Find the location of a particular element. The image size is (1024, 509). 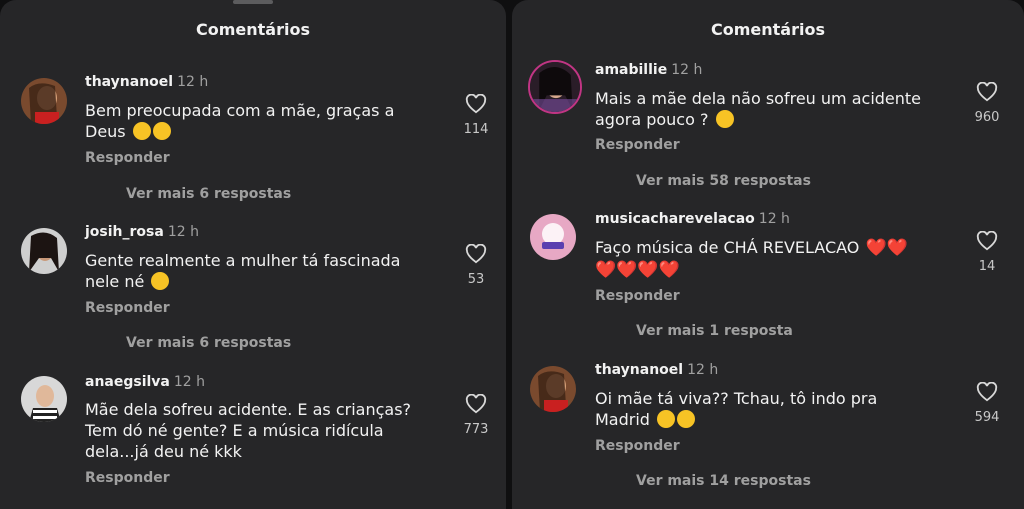

like-button: 773 is located at coordinates (476, 415).